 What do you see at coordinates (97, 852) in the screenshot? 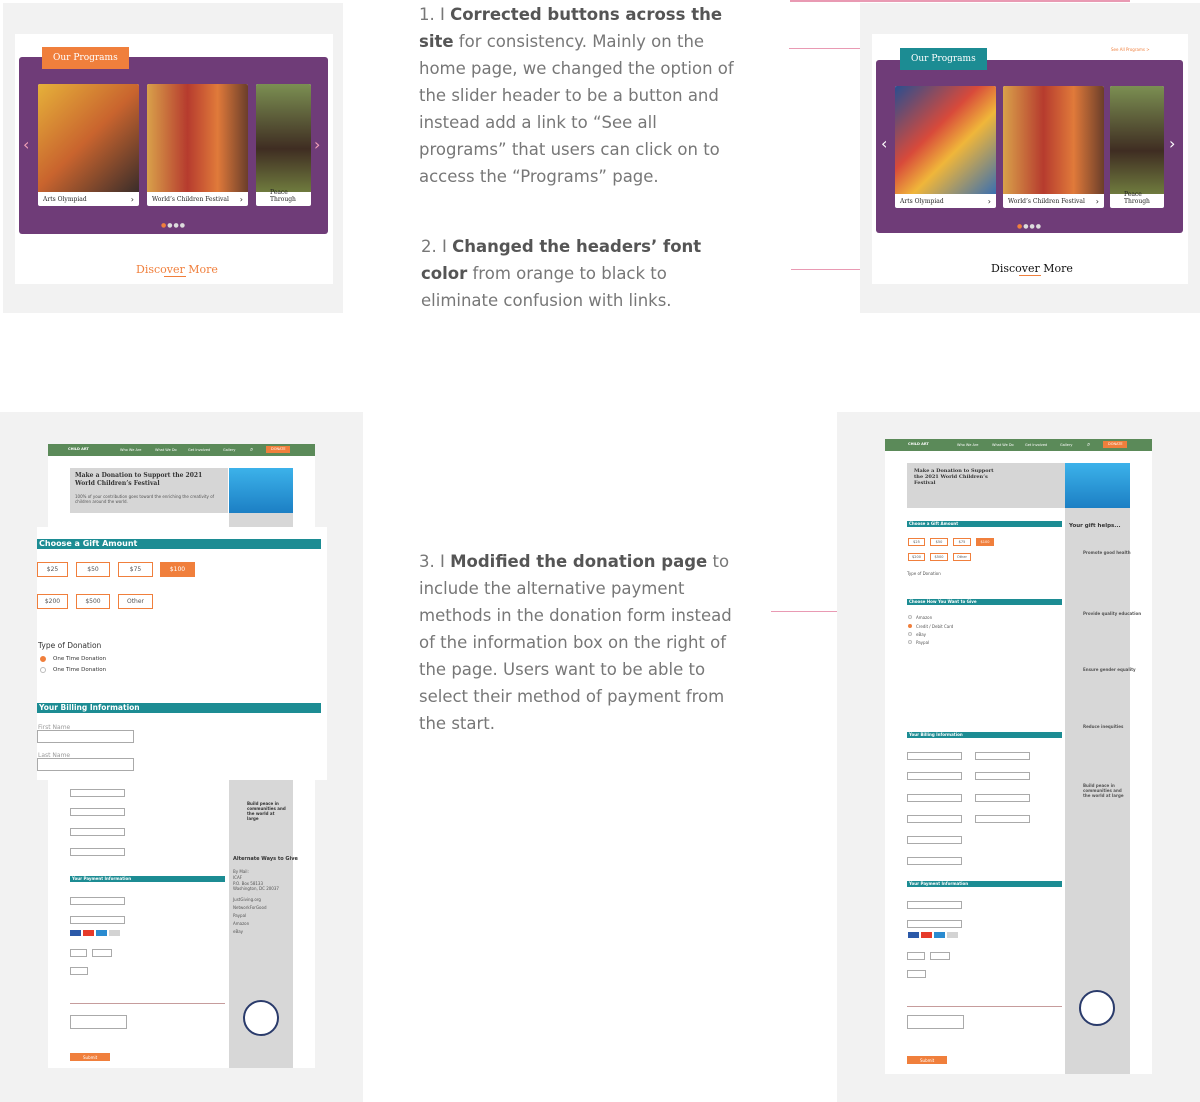
I see `before-field-d` at bounding box center [97, 852].